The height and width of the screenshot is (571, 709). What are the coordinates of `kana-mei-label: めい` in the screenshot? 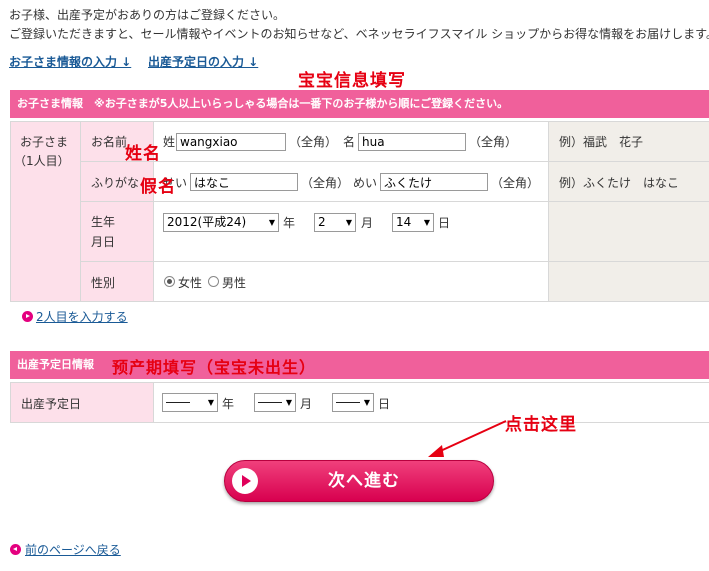 It's located at (365, 183).